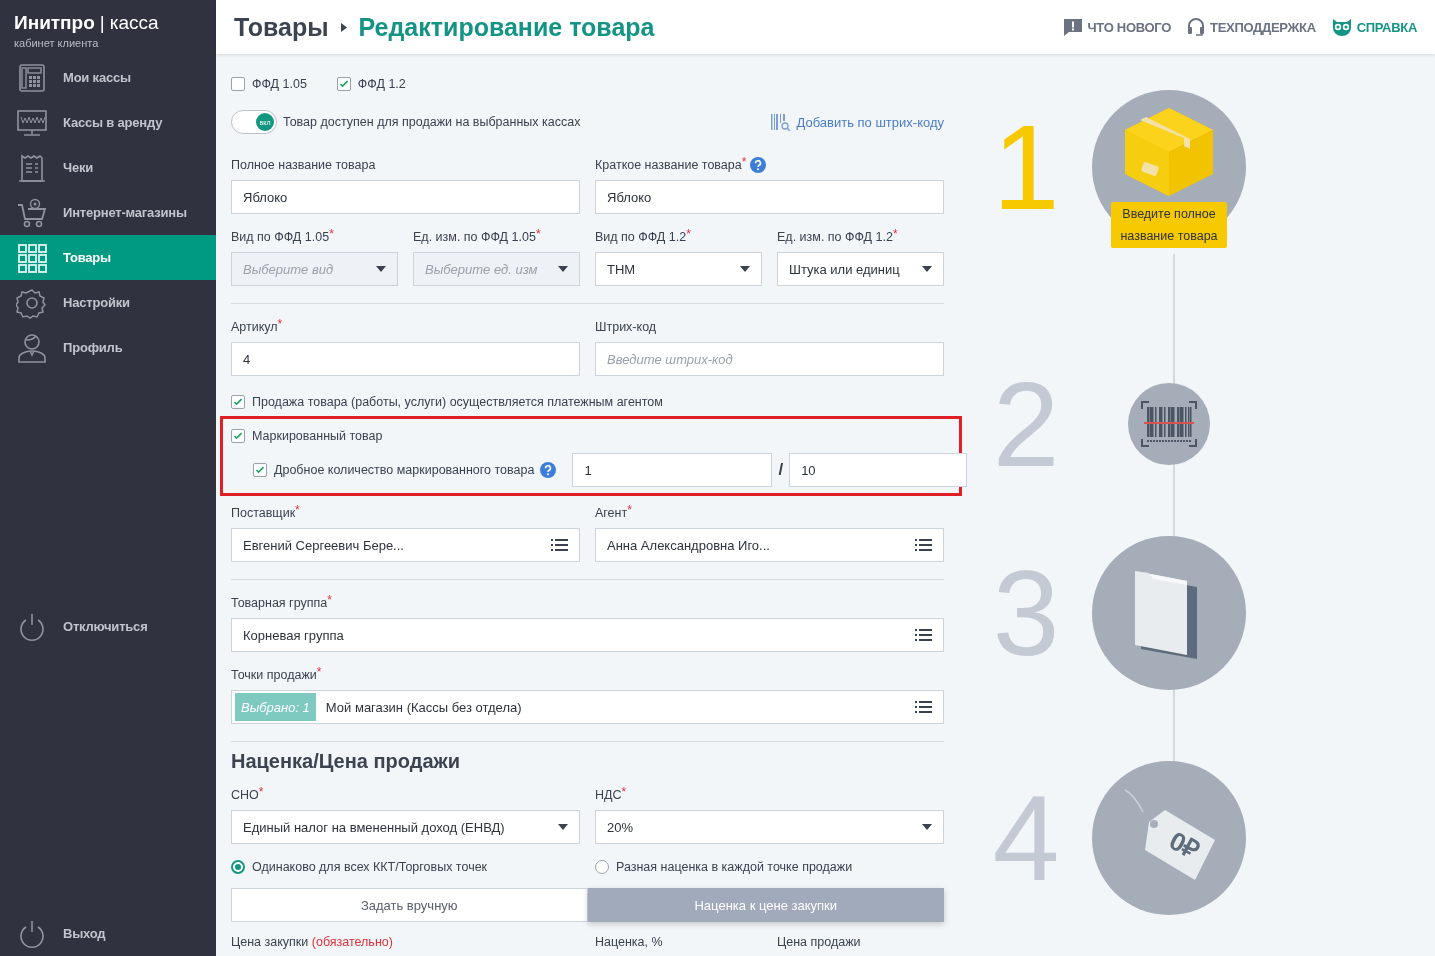 Image resolution: width=1435 pixels, height=956 pixels. I want to click on cart-icon, so click(32, 212).